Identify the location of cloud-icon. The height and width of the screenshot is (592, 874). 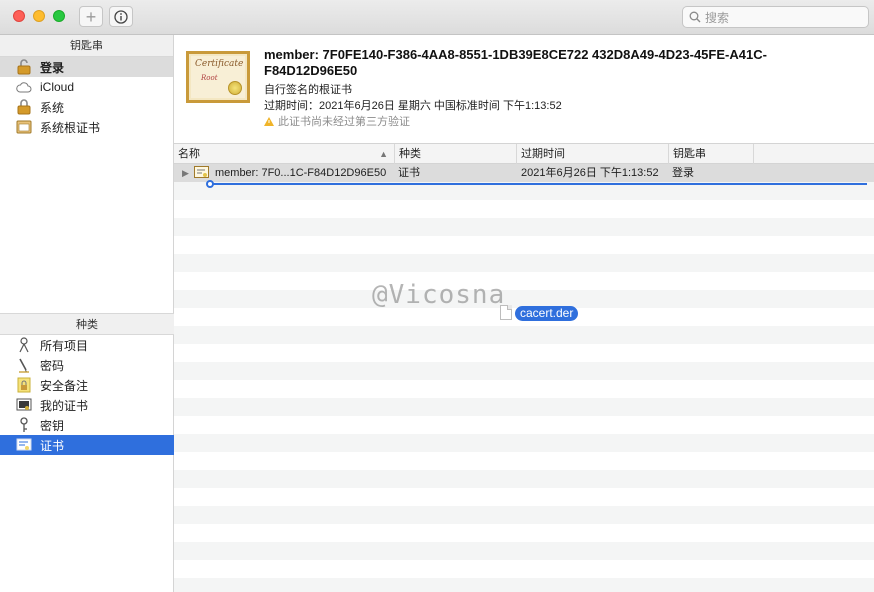
(24, 87).